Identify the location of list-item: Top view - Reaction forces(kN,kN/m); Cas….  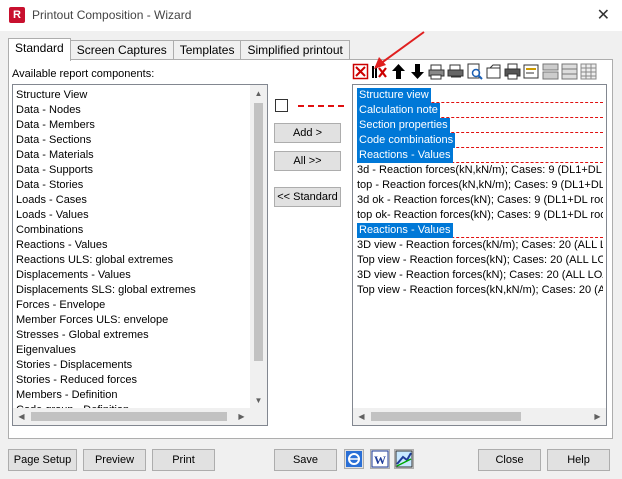
(480, 290).